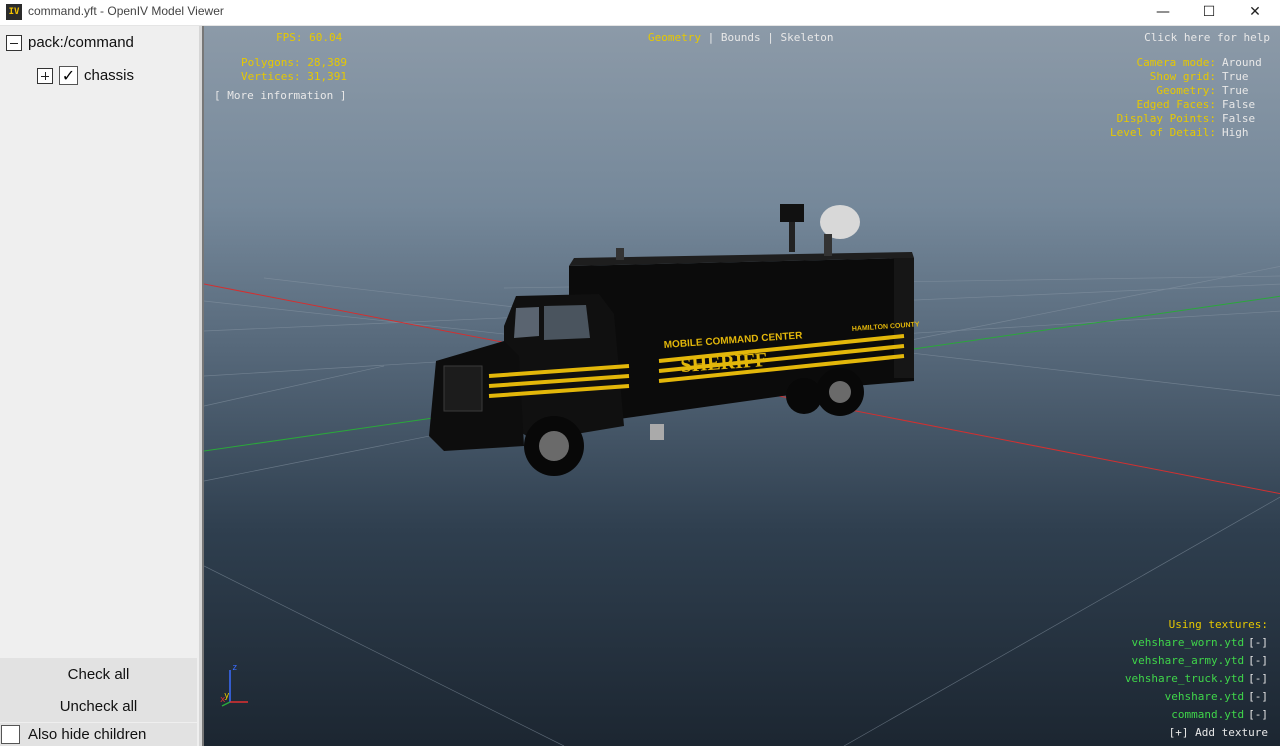 The height and width of the screenshot is (746, 1280). What do you see at coordinates (10, 734) in the screenshot?
I see `also-hide-children-checkbox` at bounding box center [10, 734].